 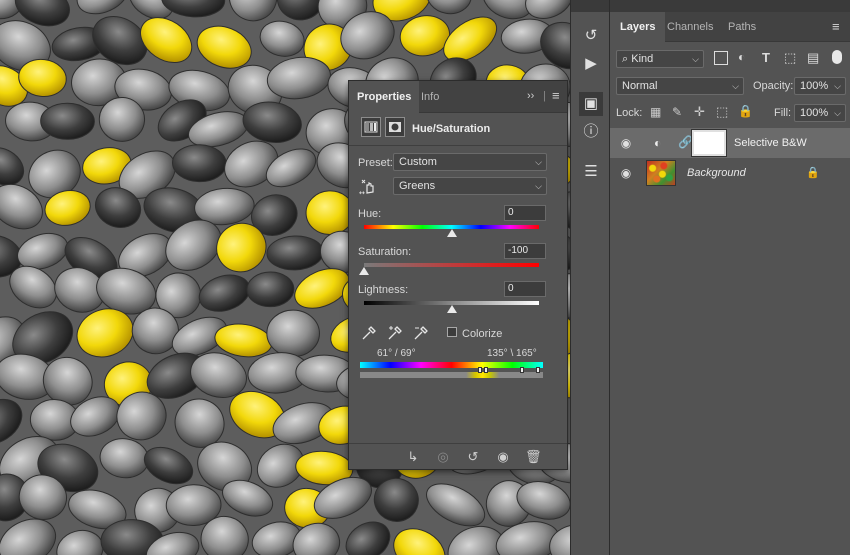 What do you see at coordinates (591, 132) in the screenshot?
I see `info-icon: ⓘ` at bounding box center [591, 132].